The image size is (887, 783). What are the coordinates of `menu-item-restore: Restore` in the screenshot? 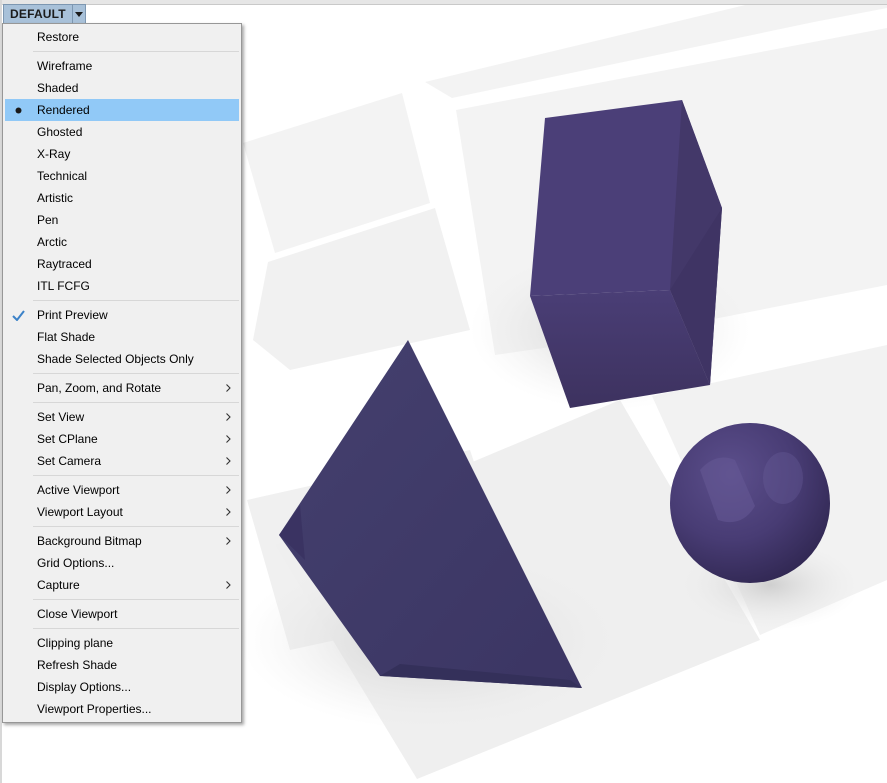 It's located at (122, 37).